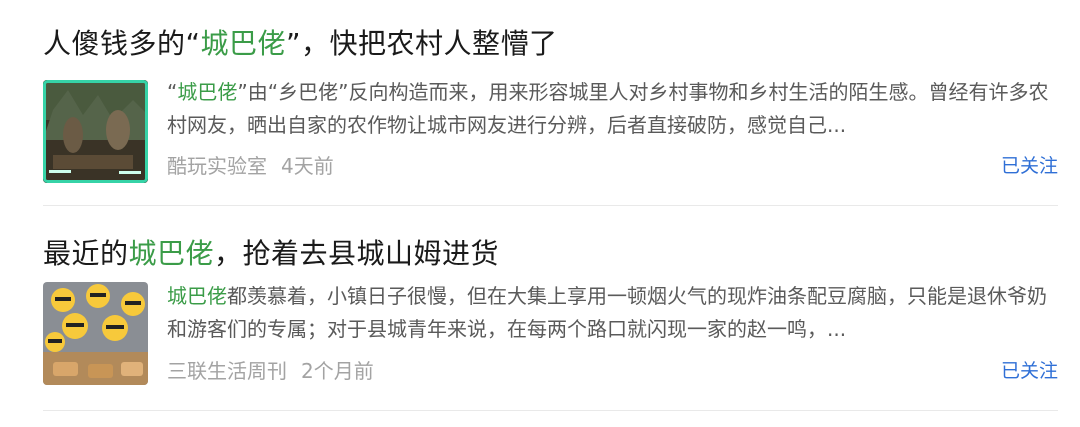 The image size is (1080, 427). I want to click on result-title: 人傻钱多的“城巴佬”，快把农村人整懵了, so click(300, 44).